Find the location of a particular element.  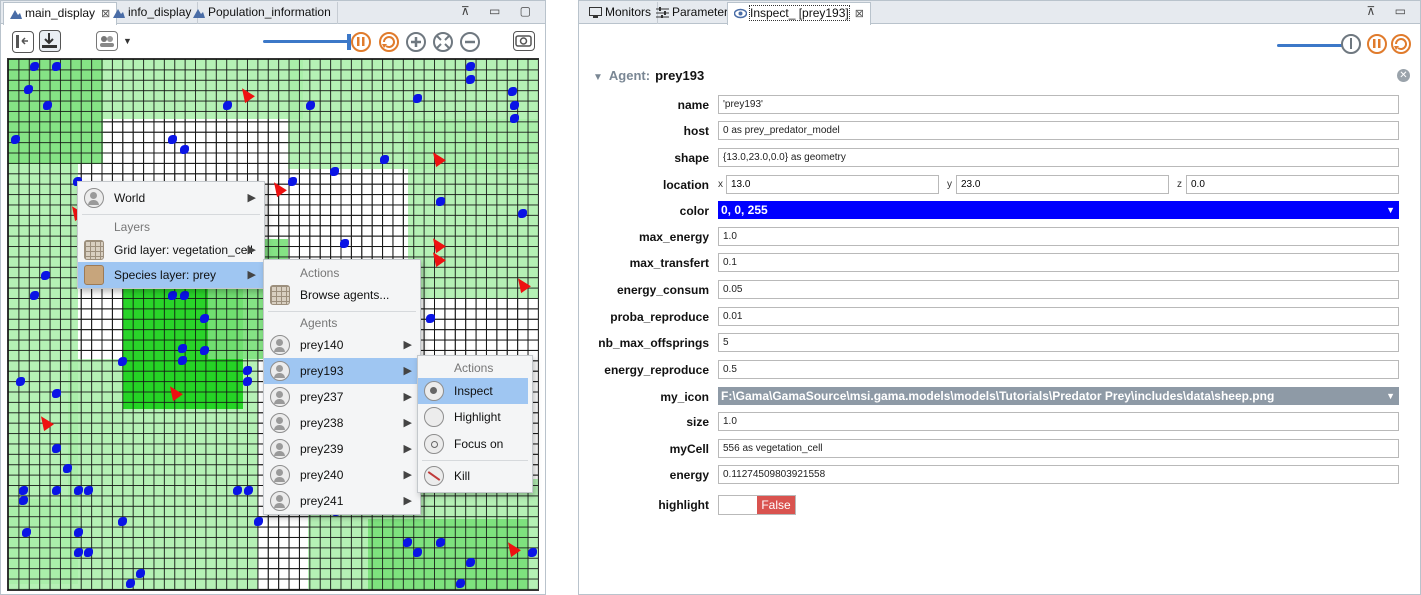

zoom-in-button is located at coordinates (416, 42).